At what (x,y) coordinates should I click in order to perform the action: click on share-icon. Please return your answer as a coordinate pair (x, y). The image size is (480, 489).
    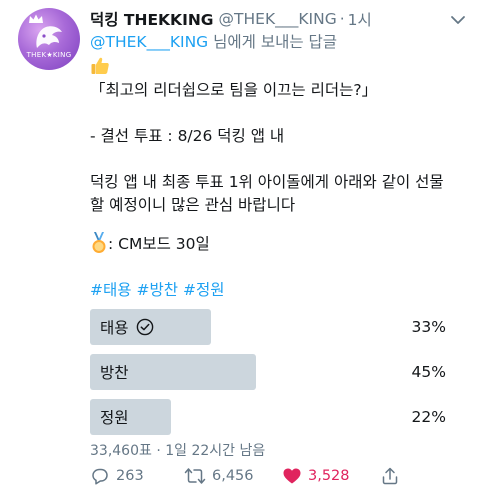
    Looking at the image, I should click on (390, 476).